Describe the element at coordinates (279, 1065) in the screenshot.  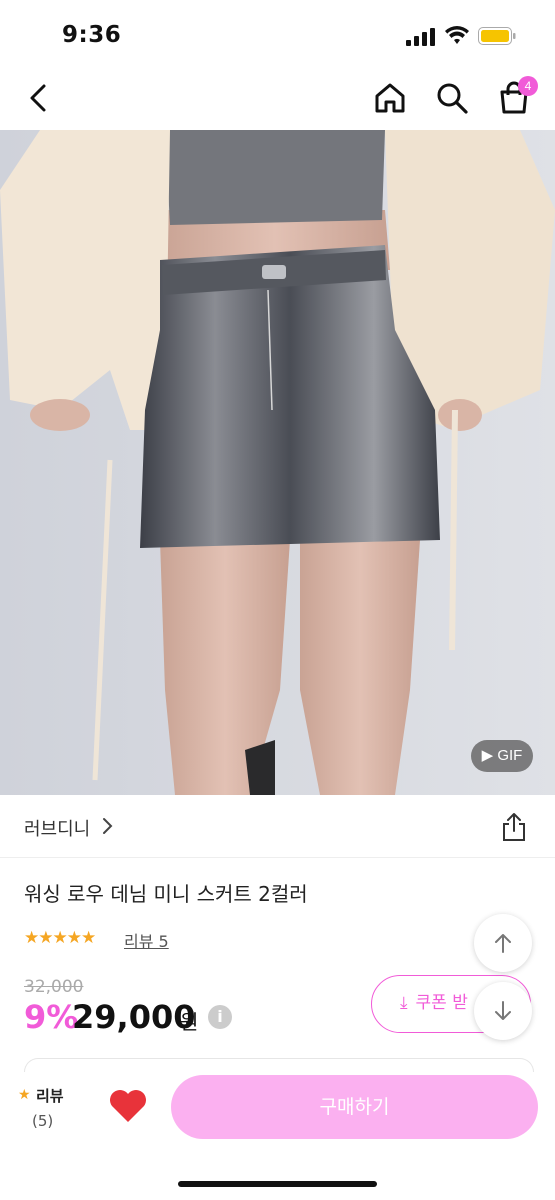
I see `option-card-edge` at that location.